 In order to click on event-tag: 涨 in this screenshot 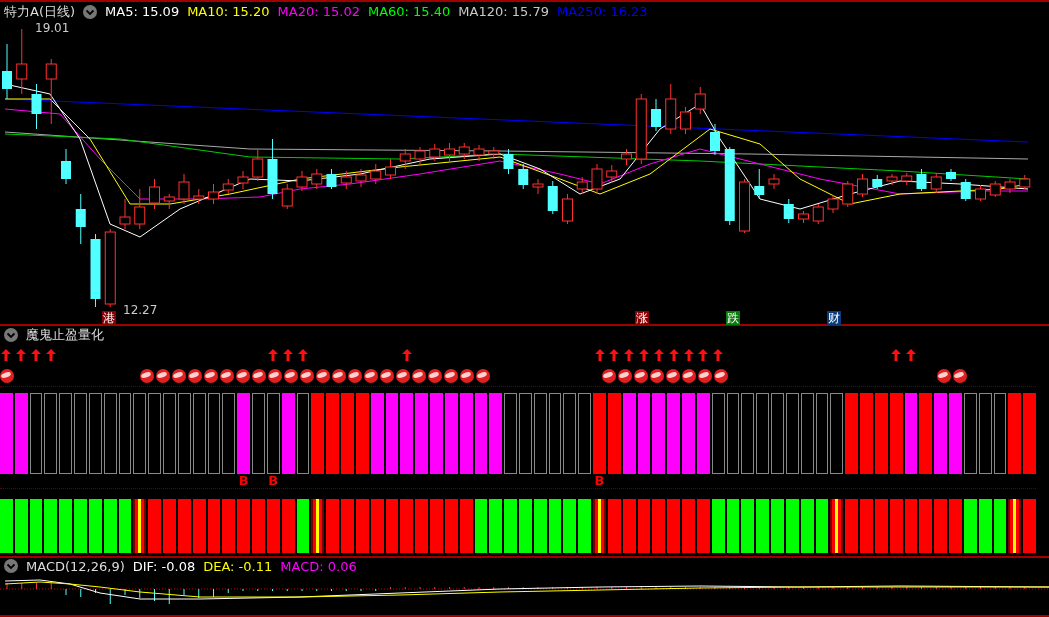, I will do `click(642, 318)`.